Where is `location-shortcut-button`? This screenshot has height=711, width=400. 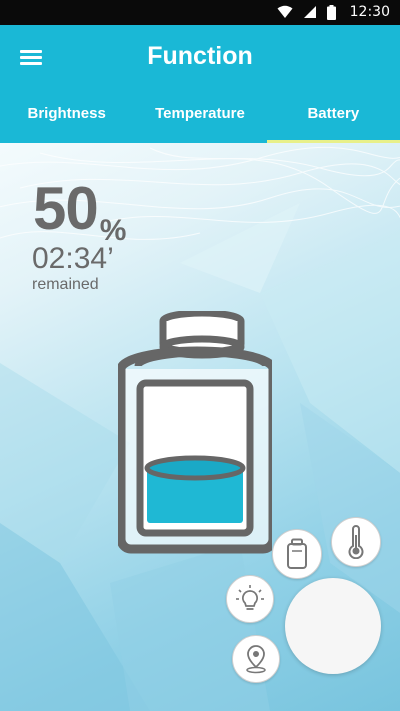 location-shortcut-button is located at coordinates (256, 659).